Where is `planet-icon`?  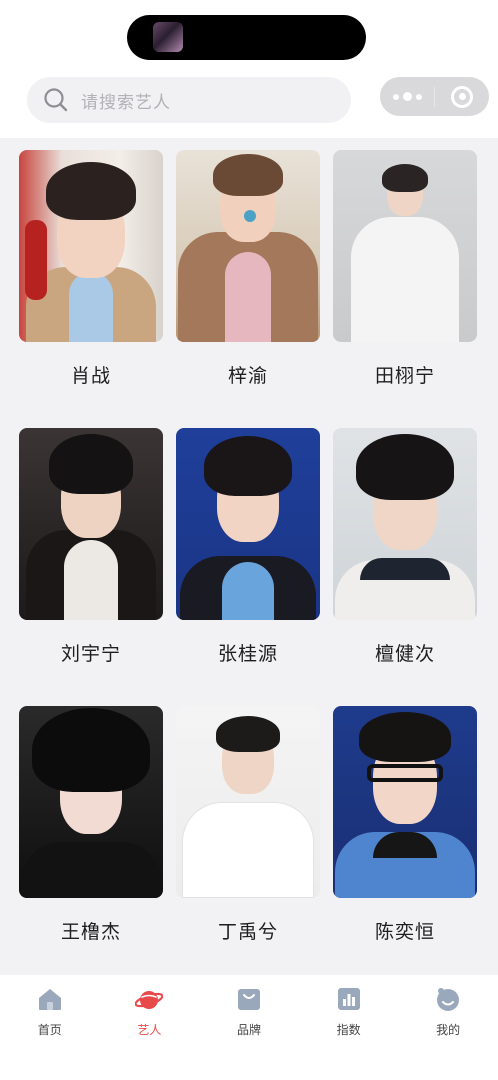
planet-icon is located at coordinates (149, 1000).